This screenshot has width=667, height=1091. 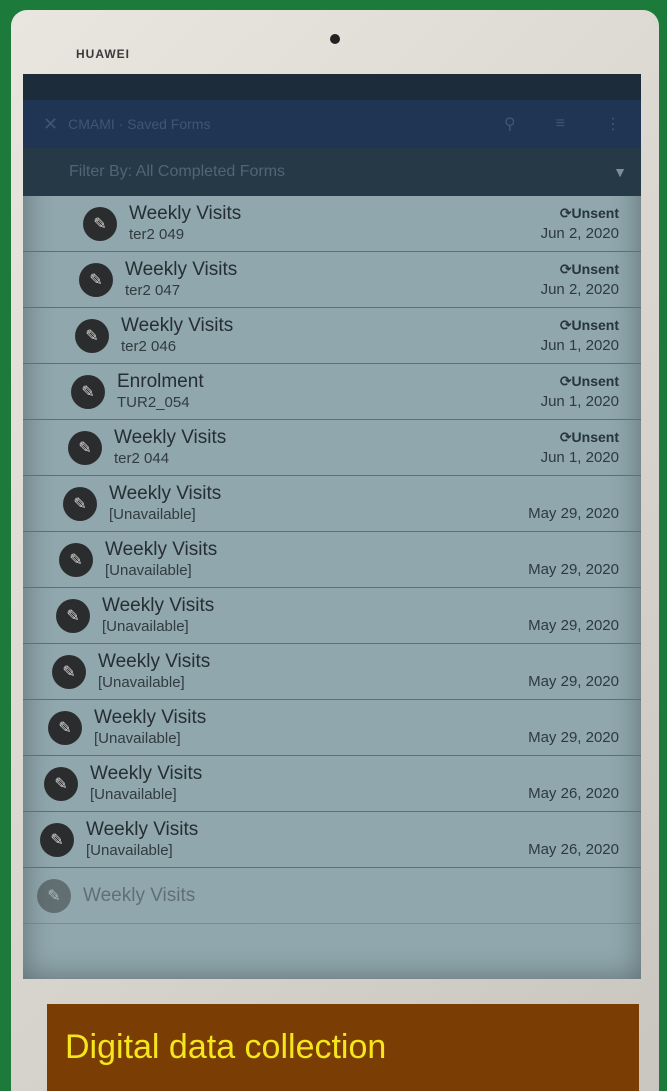 I want to click on form-name: Enrolment, so click(x=160, y=381).